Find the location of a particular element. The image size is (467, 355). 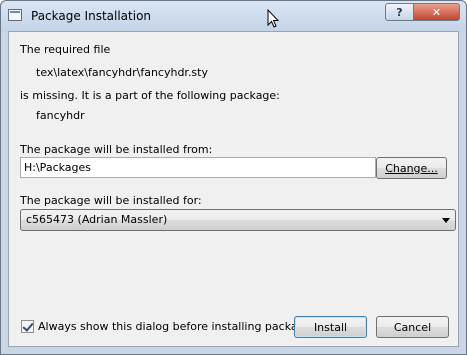

app-window-icon is located at coordinates (15, 15).